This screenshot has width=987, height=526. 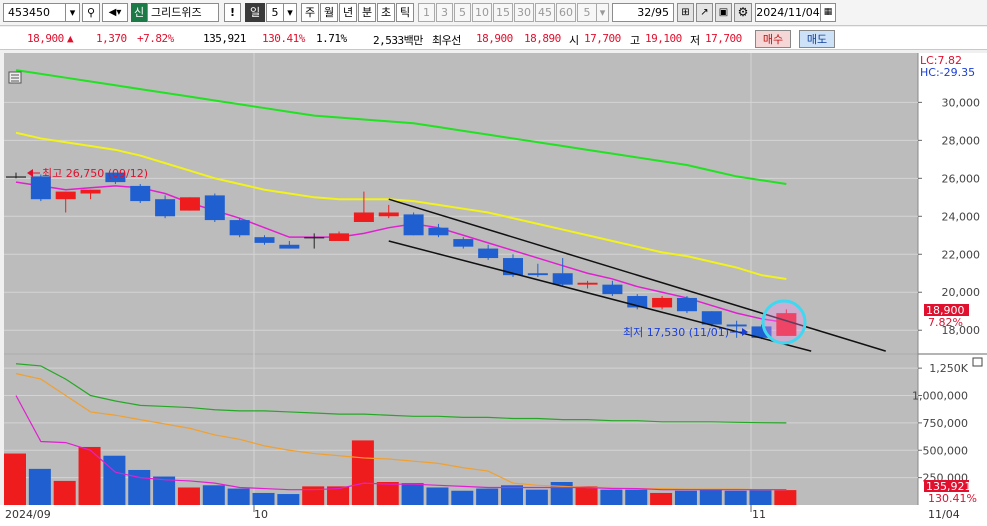 What do you see at coordinates (493, 515) in the screenshot?
I see `date-axis-background` at bounding box center [493, 515].